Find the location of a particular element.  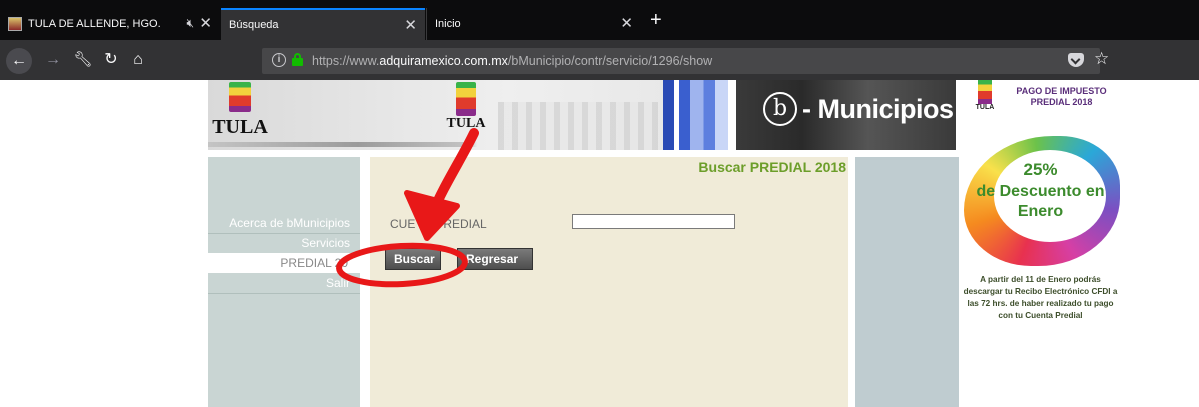

page-title: Buscar PREDIAL 2018 is located at coordinates (772, 167).